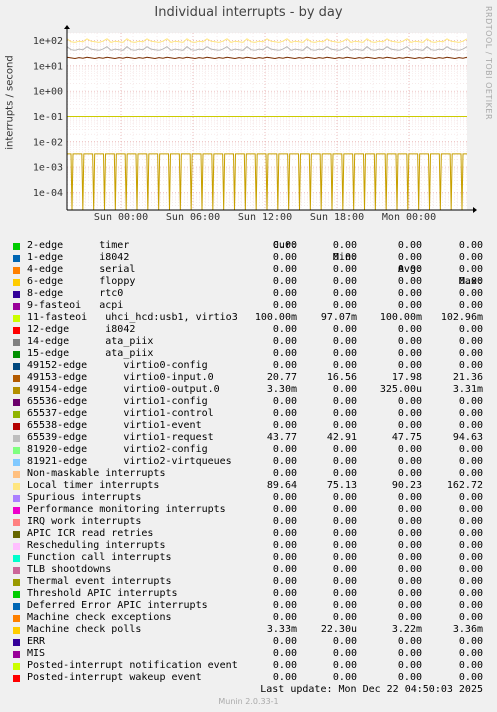  I want to click on y-tick-label: 1e-03, so click(48, 168).